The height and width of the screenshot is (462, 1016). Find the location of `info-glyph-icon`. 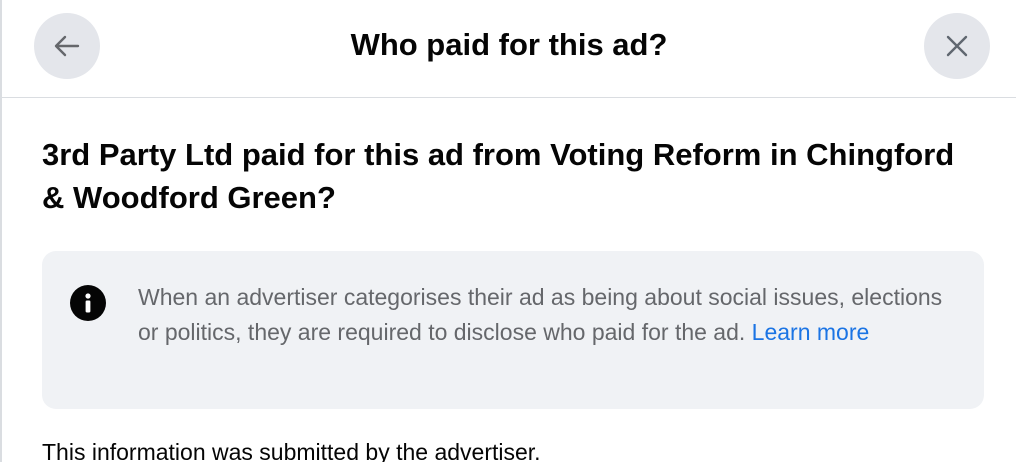

info-glyph-icon is located at coordinates (88, 303).